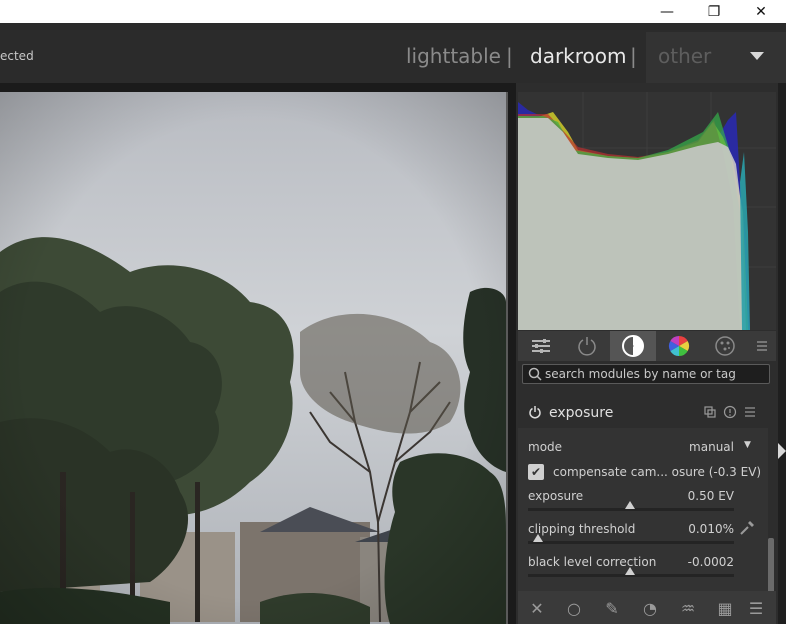 The width and height of the screenshot is (786, 624). What do you see at coordinates (782, 451) in the screenshot?
I see `collapse-right-panel-icon` at bounding box center [782, 451].